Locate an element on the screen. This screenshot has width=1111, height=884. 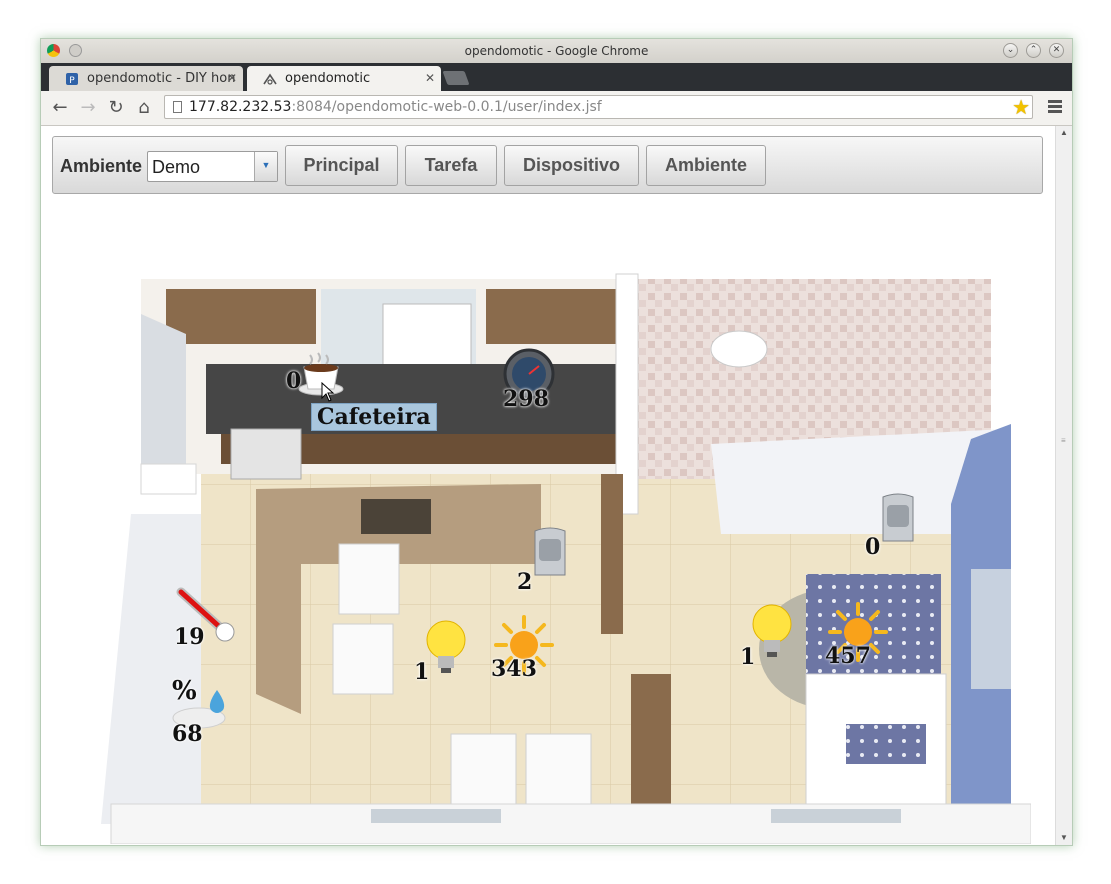
tab-strip: P opendomotic - DIY hon ✕ opendomotic ✕ is located at coordinates (556, 77).